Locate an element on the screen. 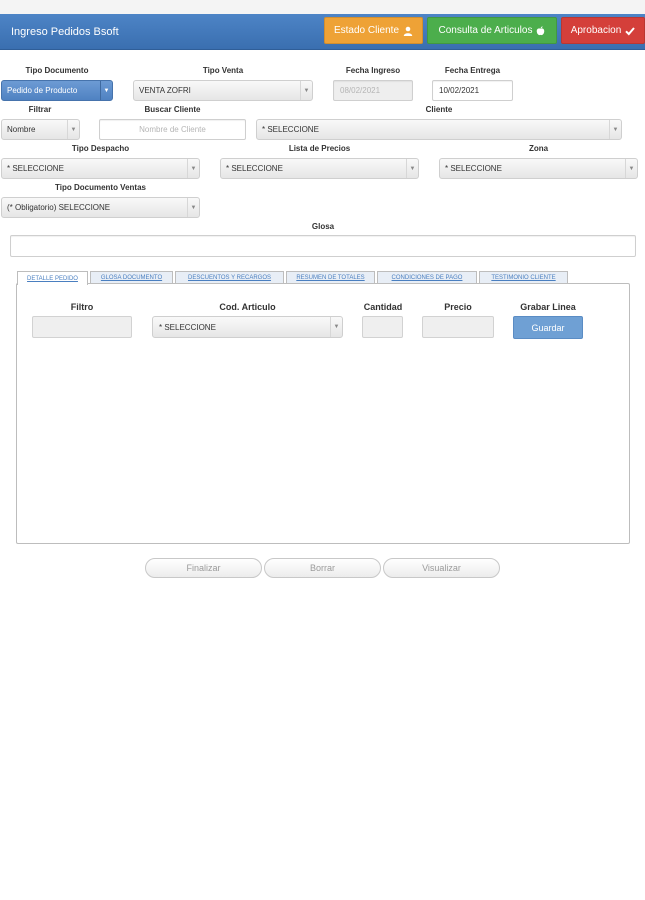 The image size is (645, 900). zona-select: * SELECCIONE ▼ is located at coordinates (538, 168).